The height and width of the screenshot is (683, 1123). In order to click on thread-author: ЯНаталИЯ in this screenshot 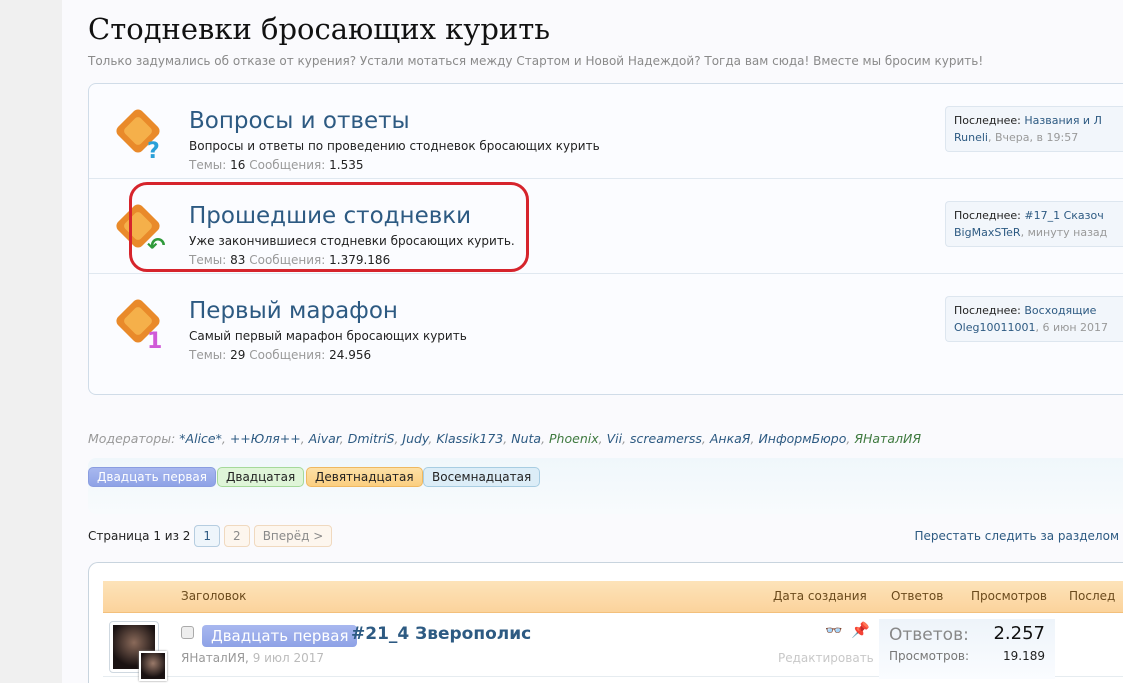, I will do `click(213, 658)`.